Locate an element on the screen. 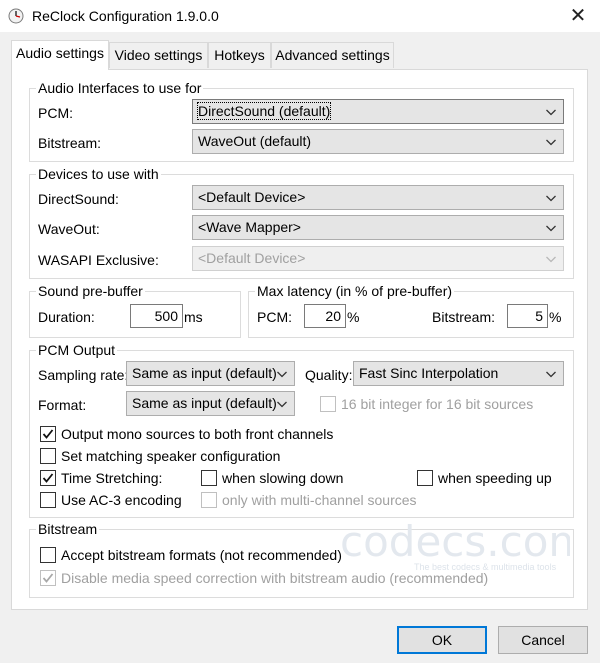  duration-unit: ms is located at coordinates (193, 317).